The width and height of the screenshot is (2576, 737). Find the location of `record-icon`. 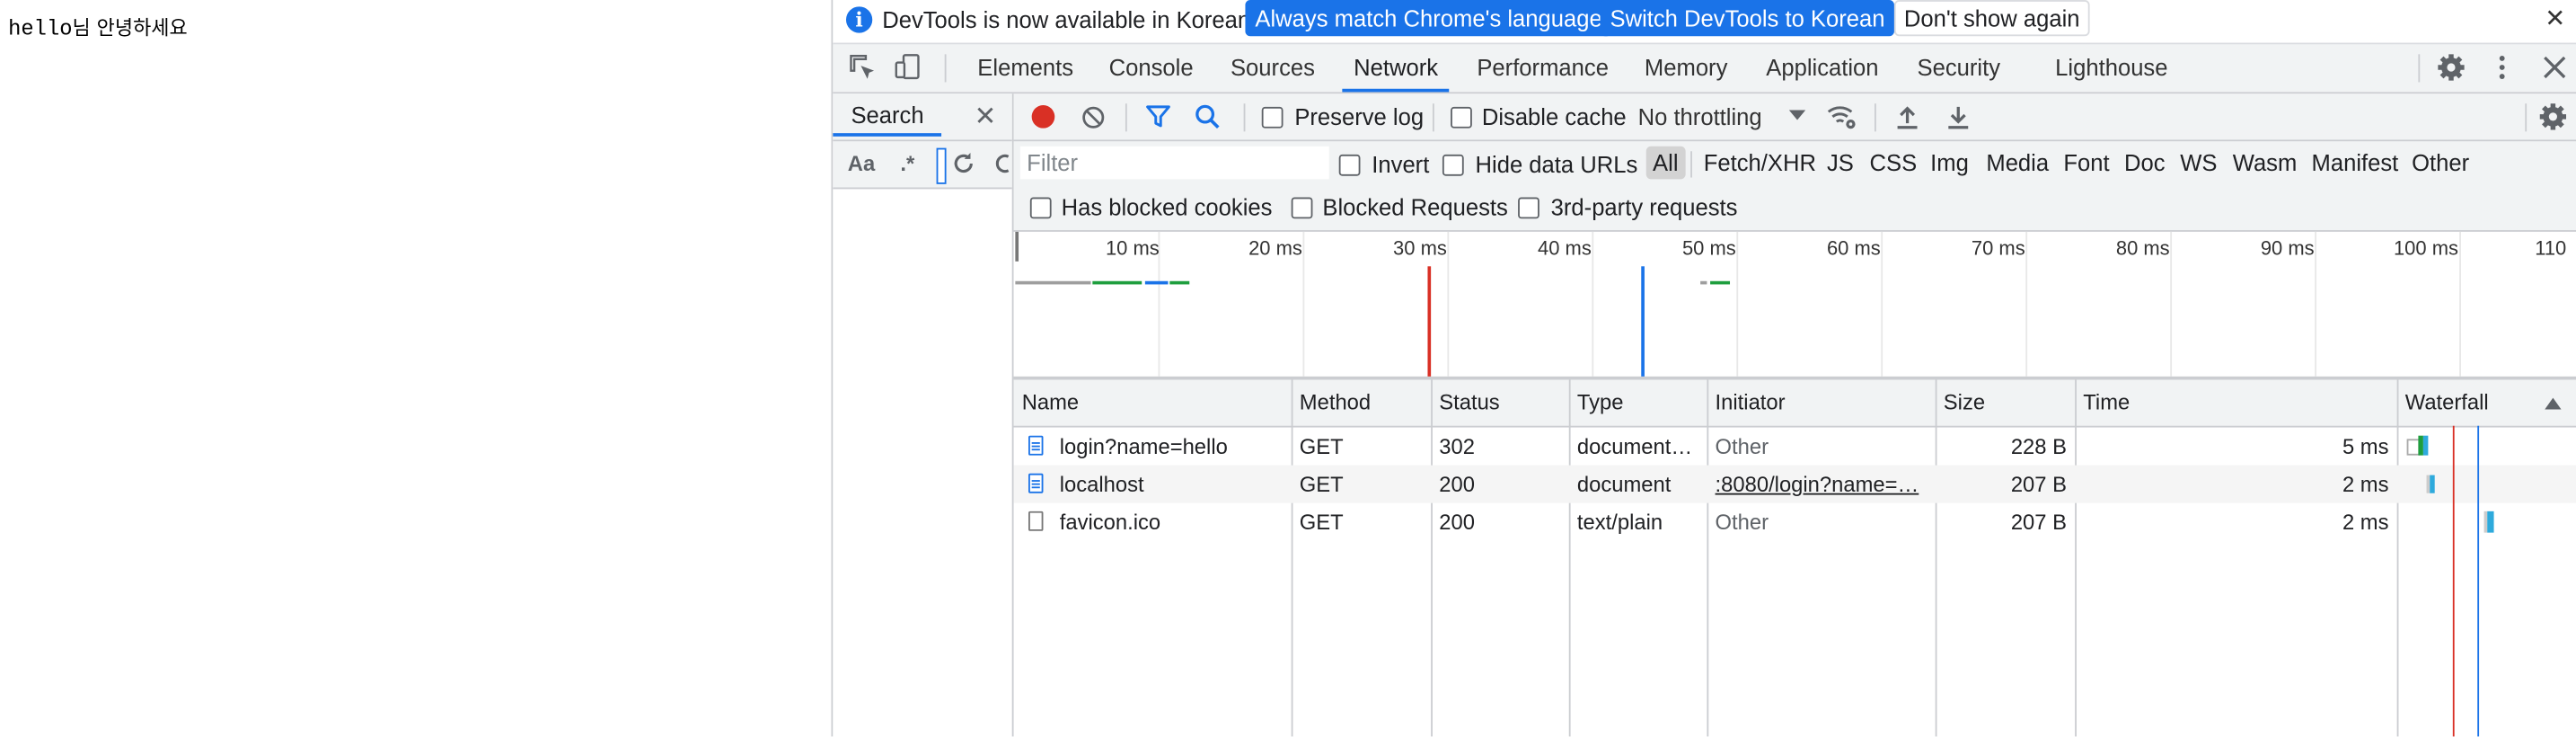

record-icon is located at coordinates (1043, 117).